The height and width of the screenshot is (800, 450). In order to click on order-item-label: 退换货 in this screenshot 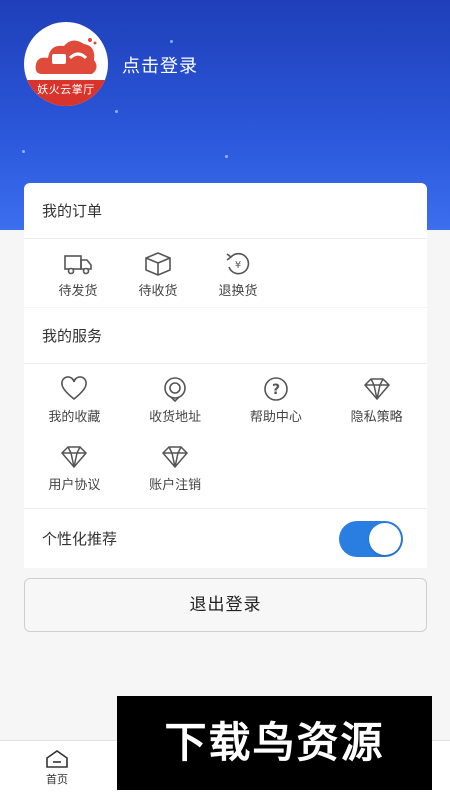, I will do `click(238, 291)`.